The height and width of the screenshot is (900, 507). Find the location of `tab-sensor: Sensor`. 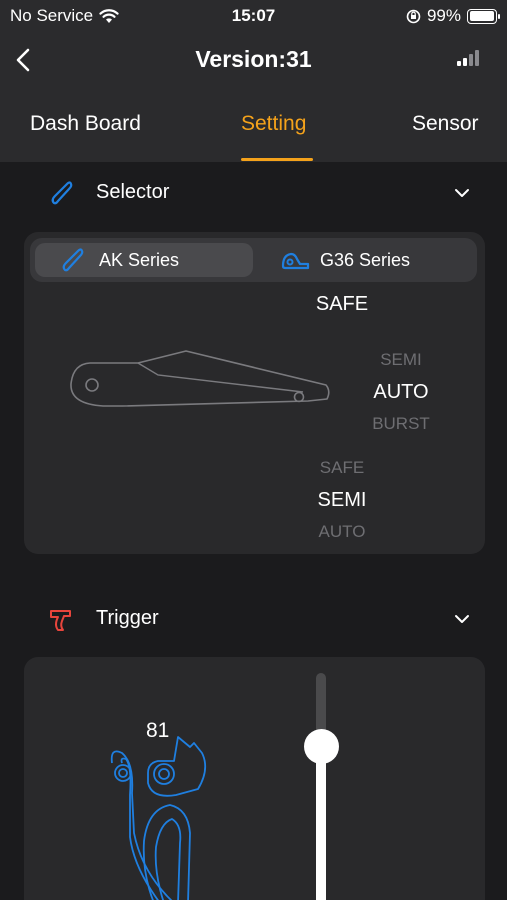

tab-sensor: Sensor is located at coordinates (445, 124).